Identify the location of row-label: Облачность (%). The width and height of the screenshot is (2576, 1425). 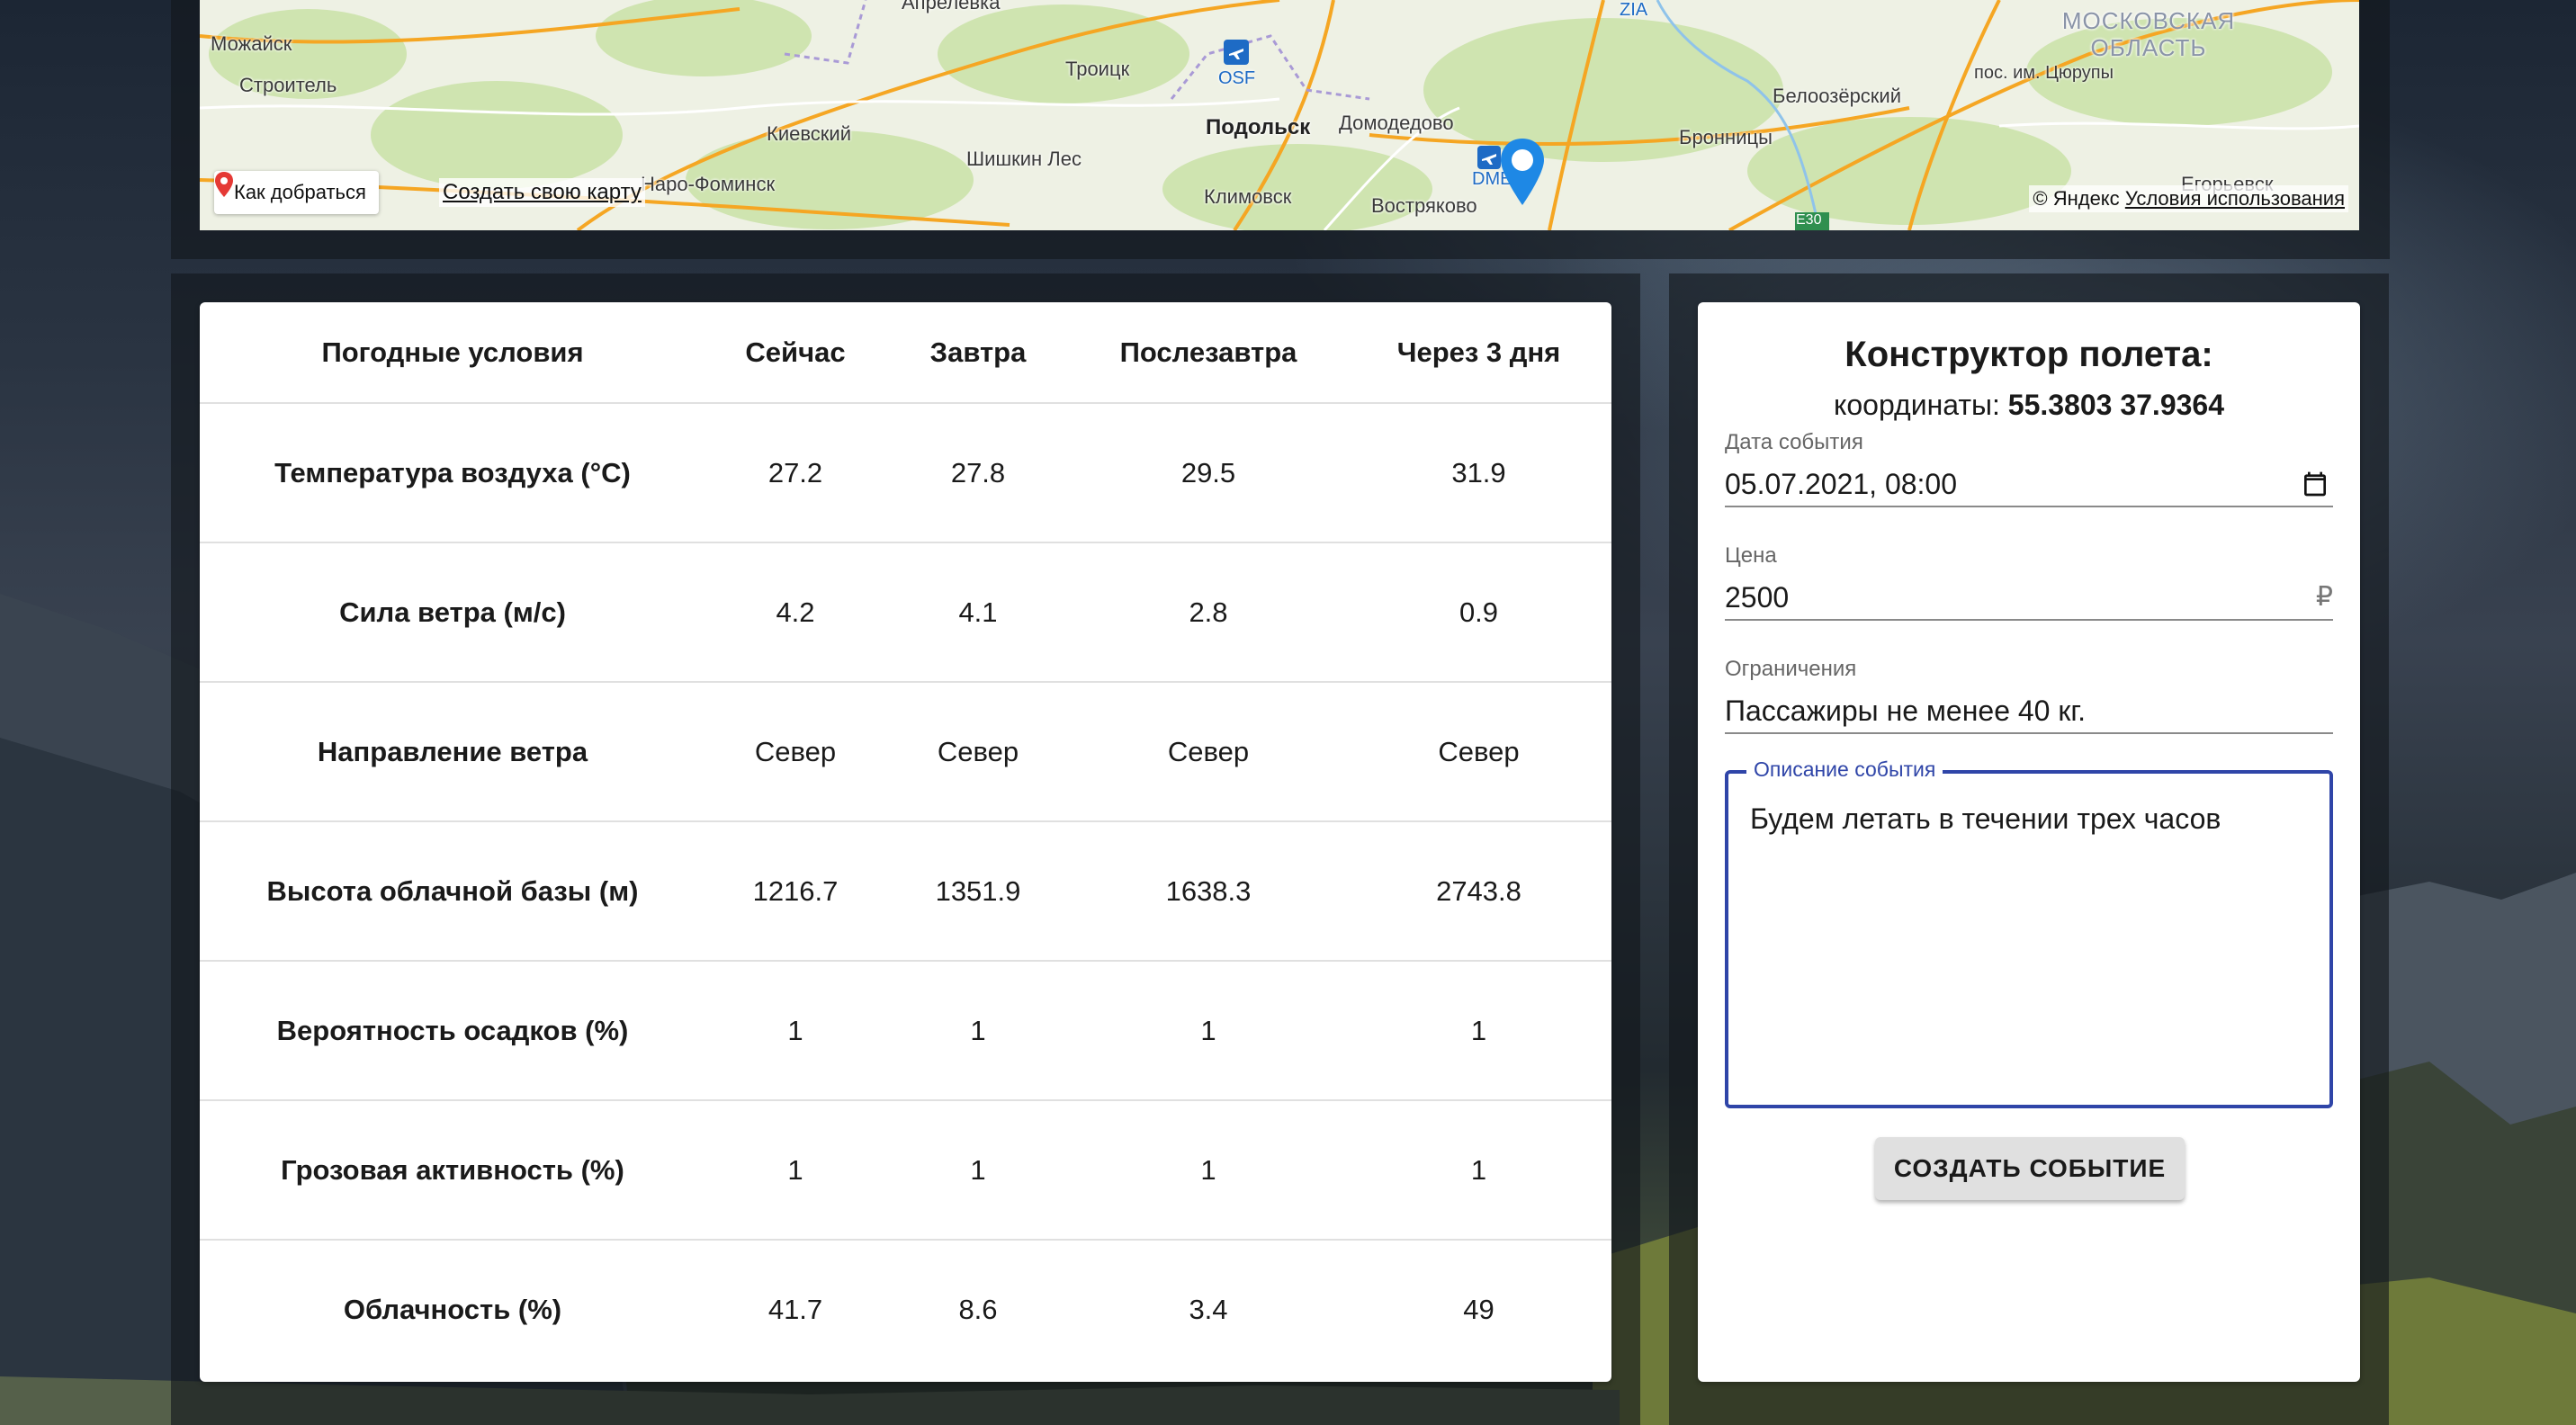
(453, 1309).